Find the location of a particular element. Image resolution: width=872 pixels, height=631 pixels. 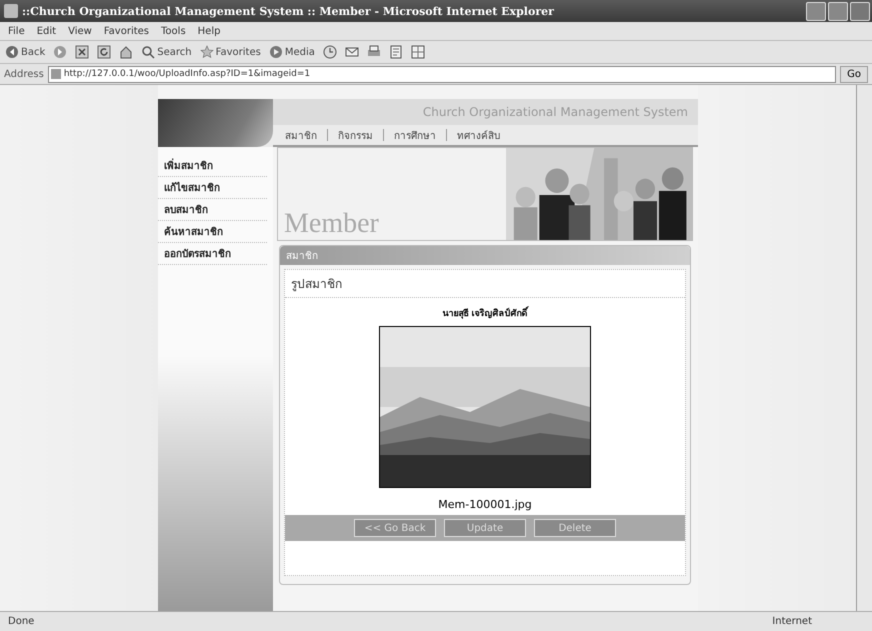

nav-link: การศึกษา is located at coordinates (415, 135).